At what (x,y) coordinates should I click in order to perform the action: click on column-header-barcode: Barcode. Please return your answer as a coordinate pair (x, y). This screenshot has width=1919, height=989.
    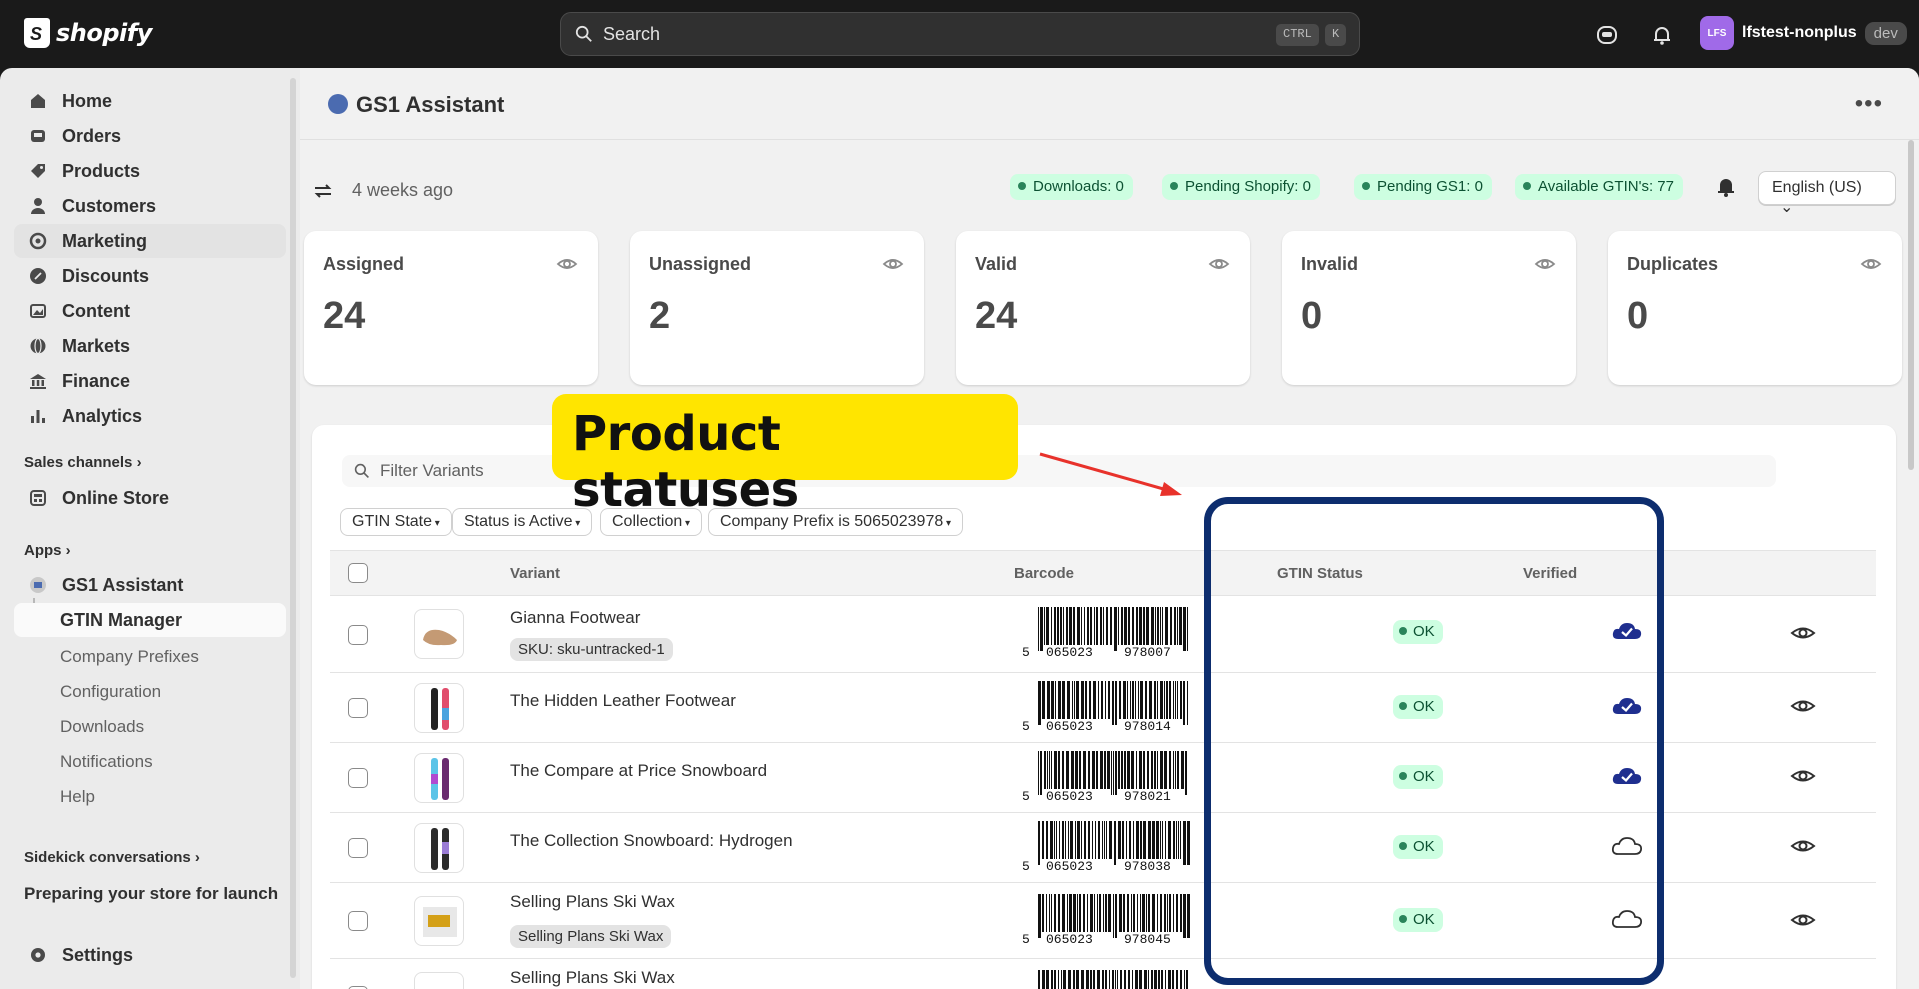
    Looking at the image, I should click on (1044, 573).